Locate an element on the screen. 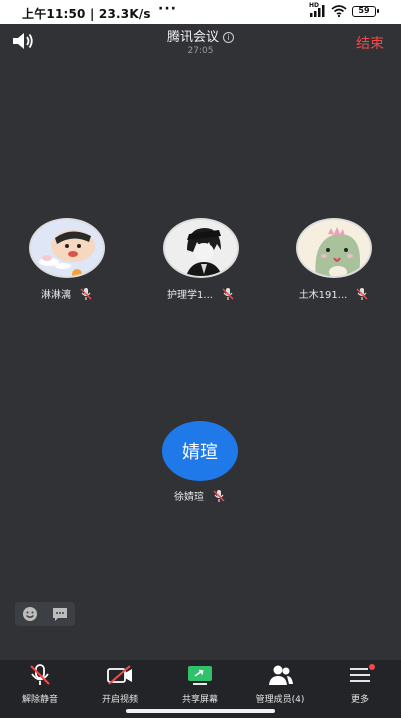  info-icon: i is located at coordinates (228, 37).